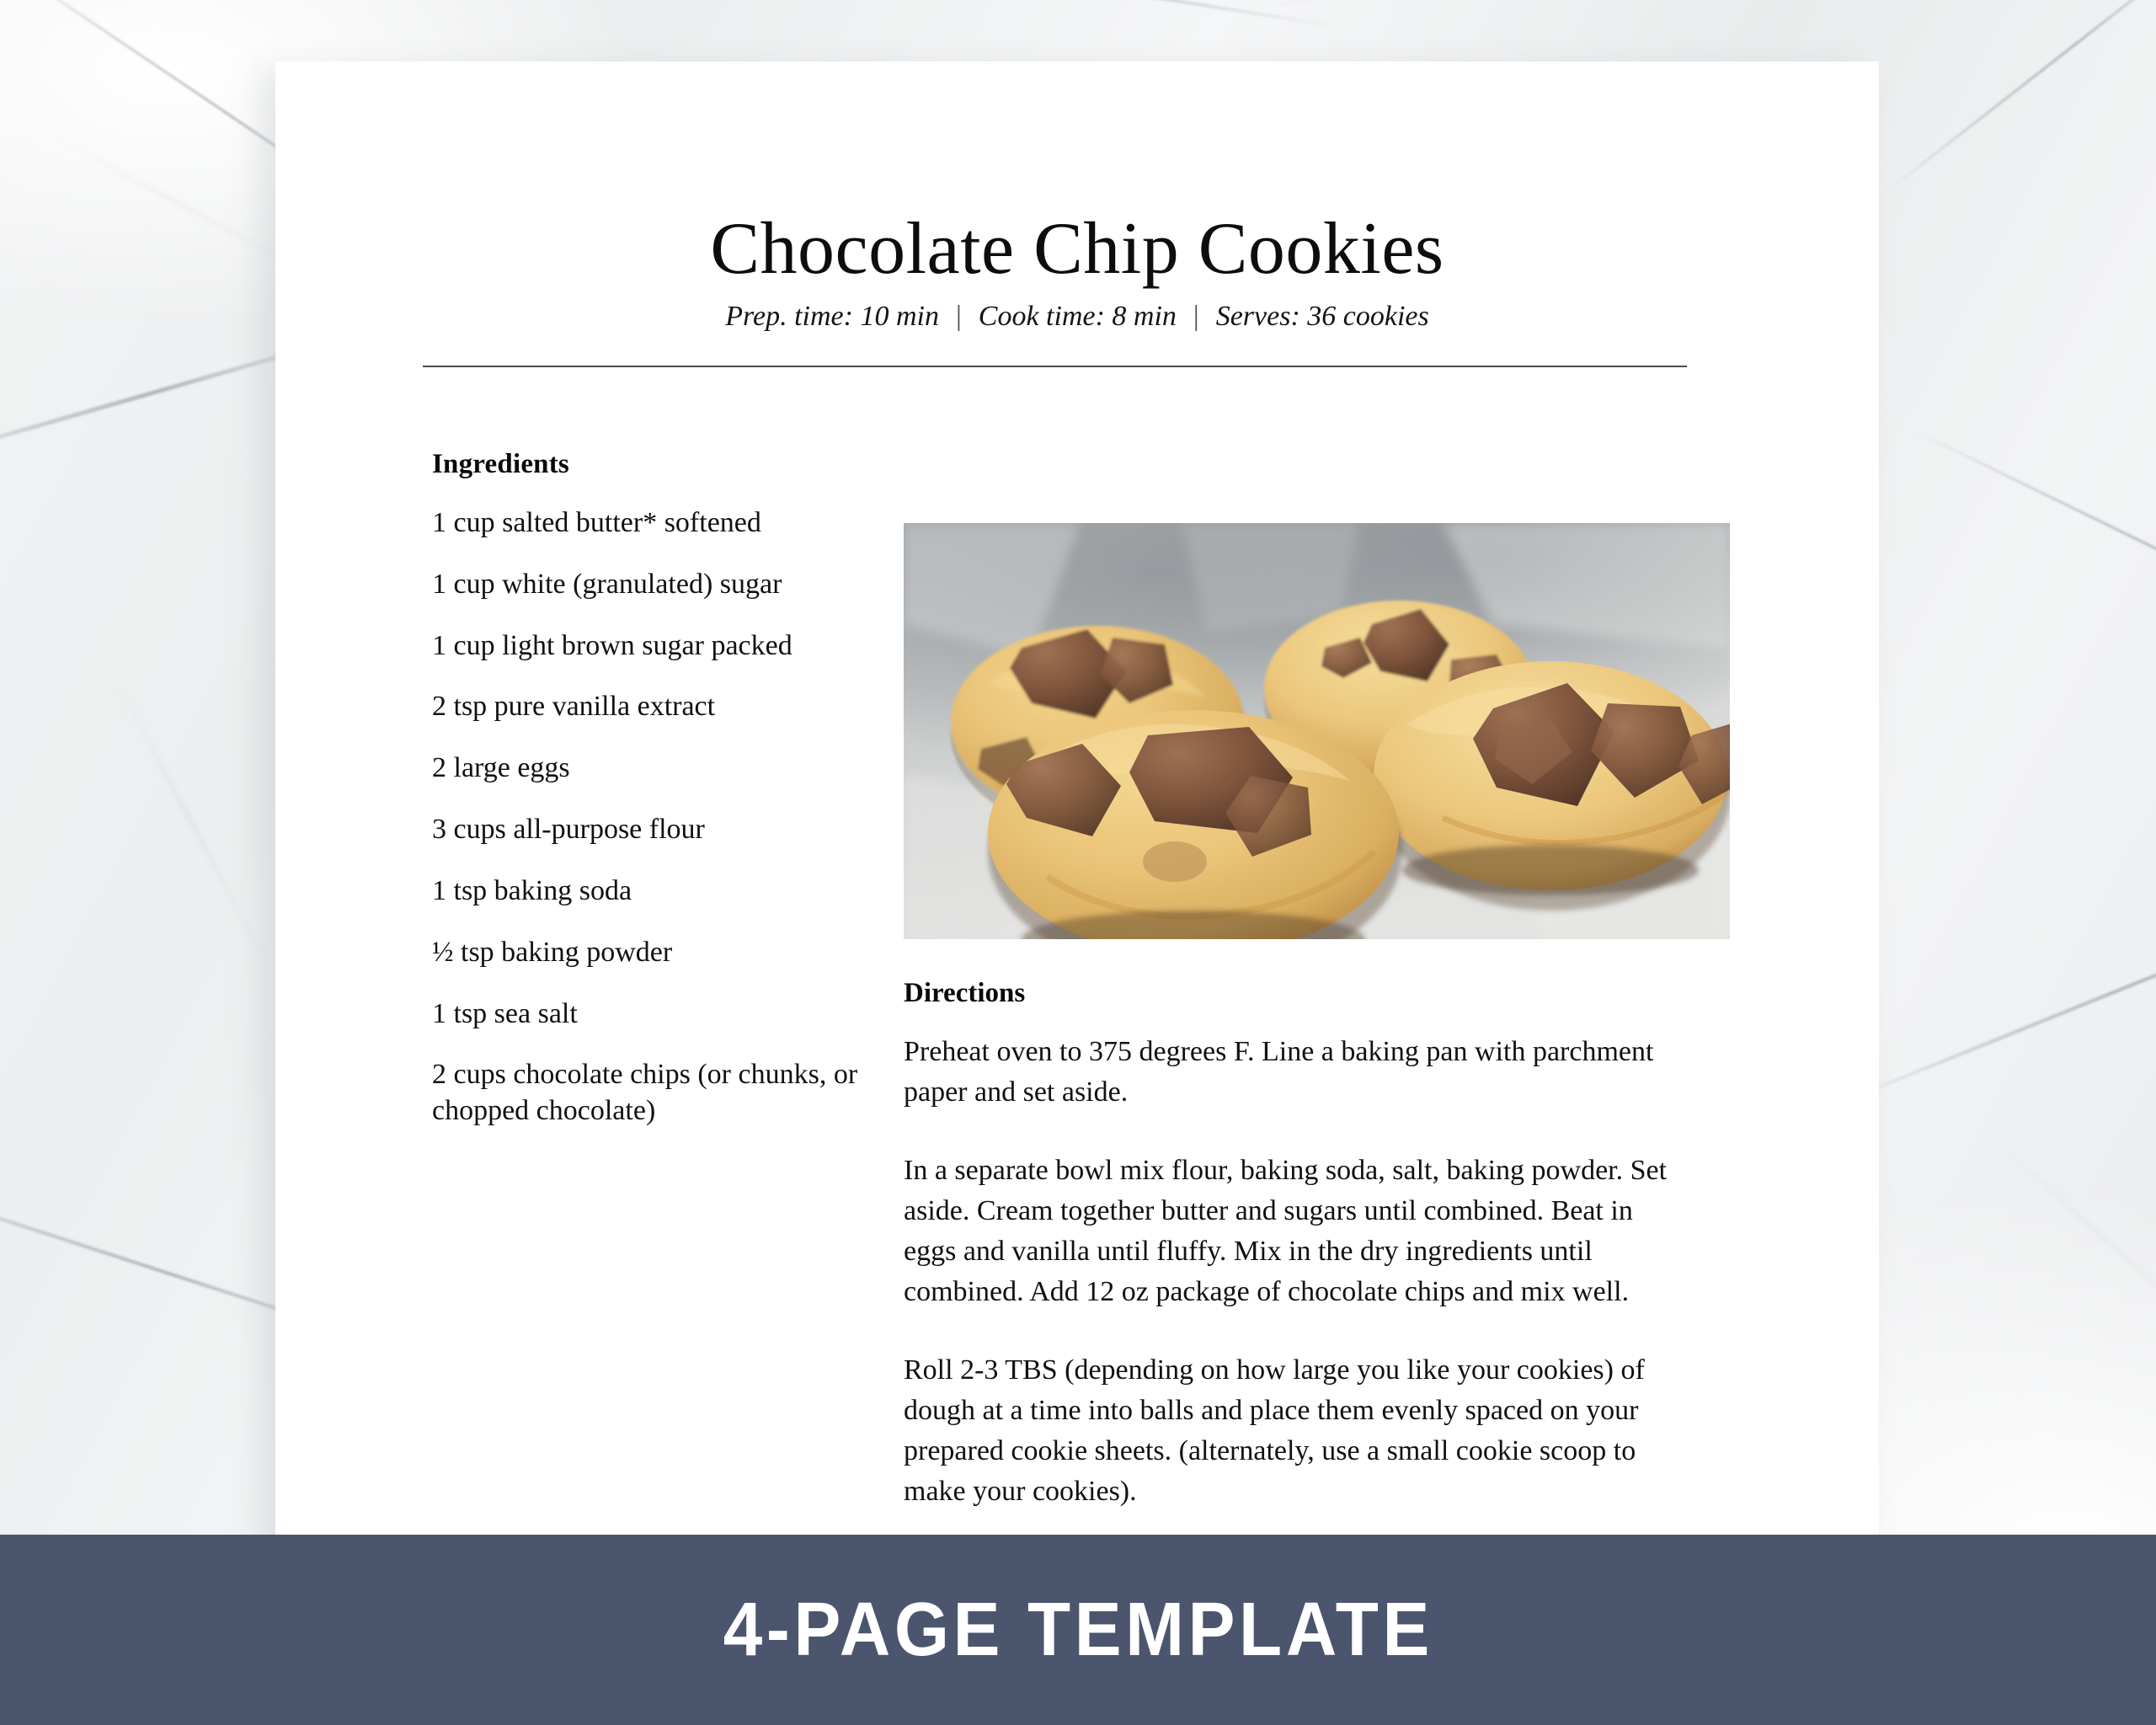 Image resolution: width=2156 pixels, height=1725 pixels. I want to click on cook-time-label: Cook time: 8 min, so click(1077, 316).